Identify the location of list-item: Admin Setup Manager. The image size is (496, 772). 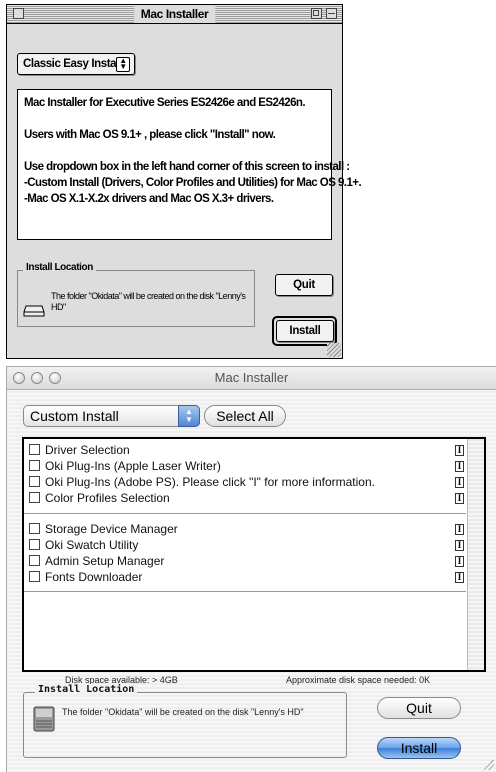
(95, 561).